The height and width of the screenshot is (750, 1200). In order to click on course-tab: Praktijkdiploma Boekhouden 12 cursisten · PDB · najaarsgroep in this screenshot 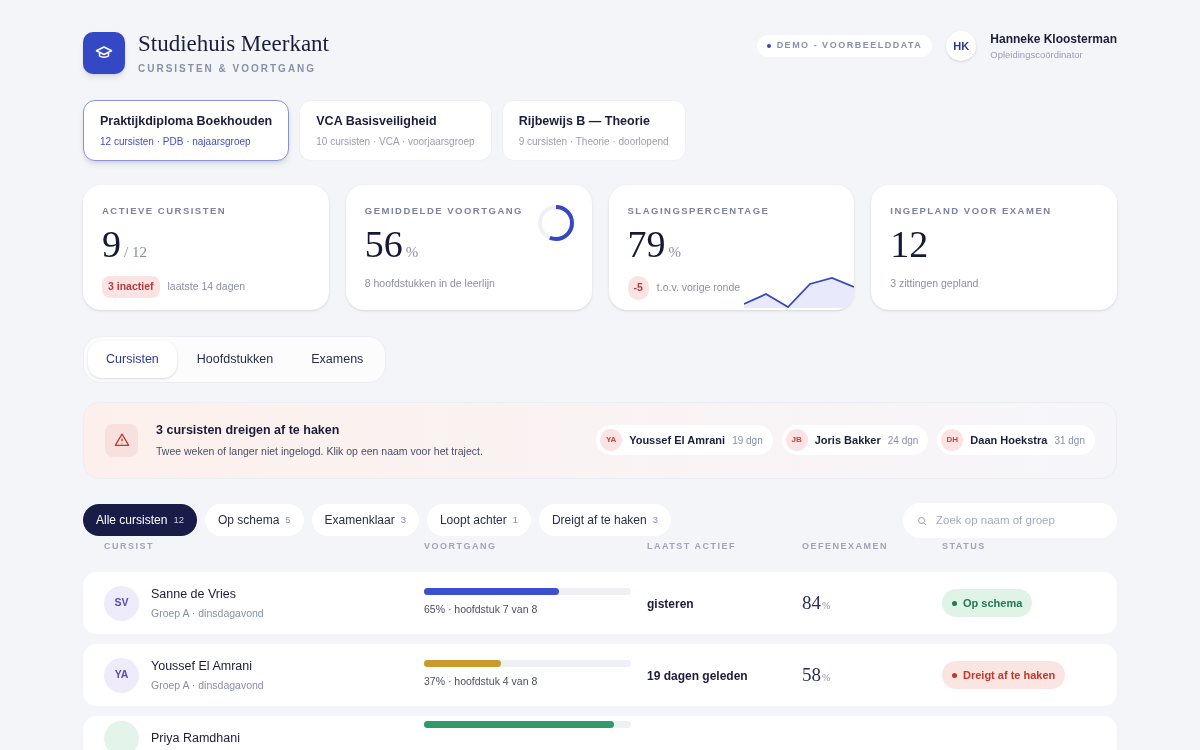, I will do `click(186, 130)`.